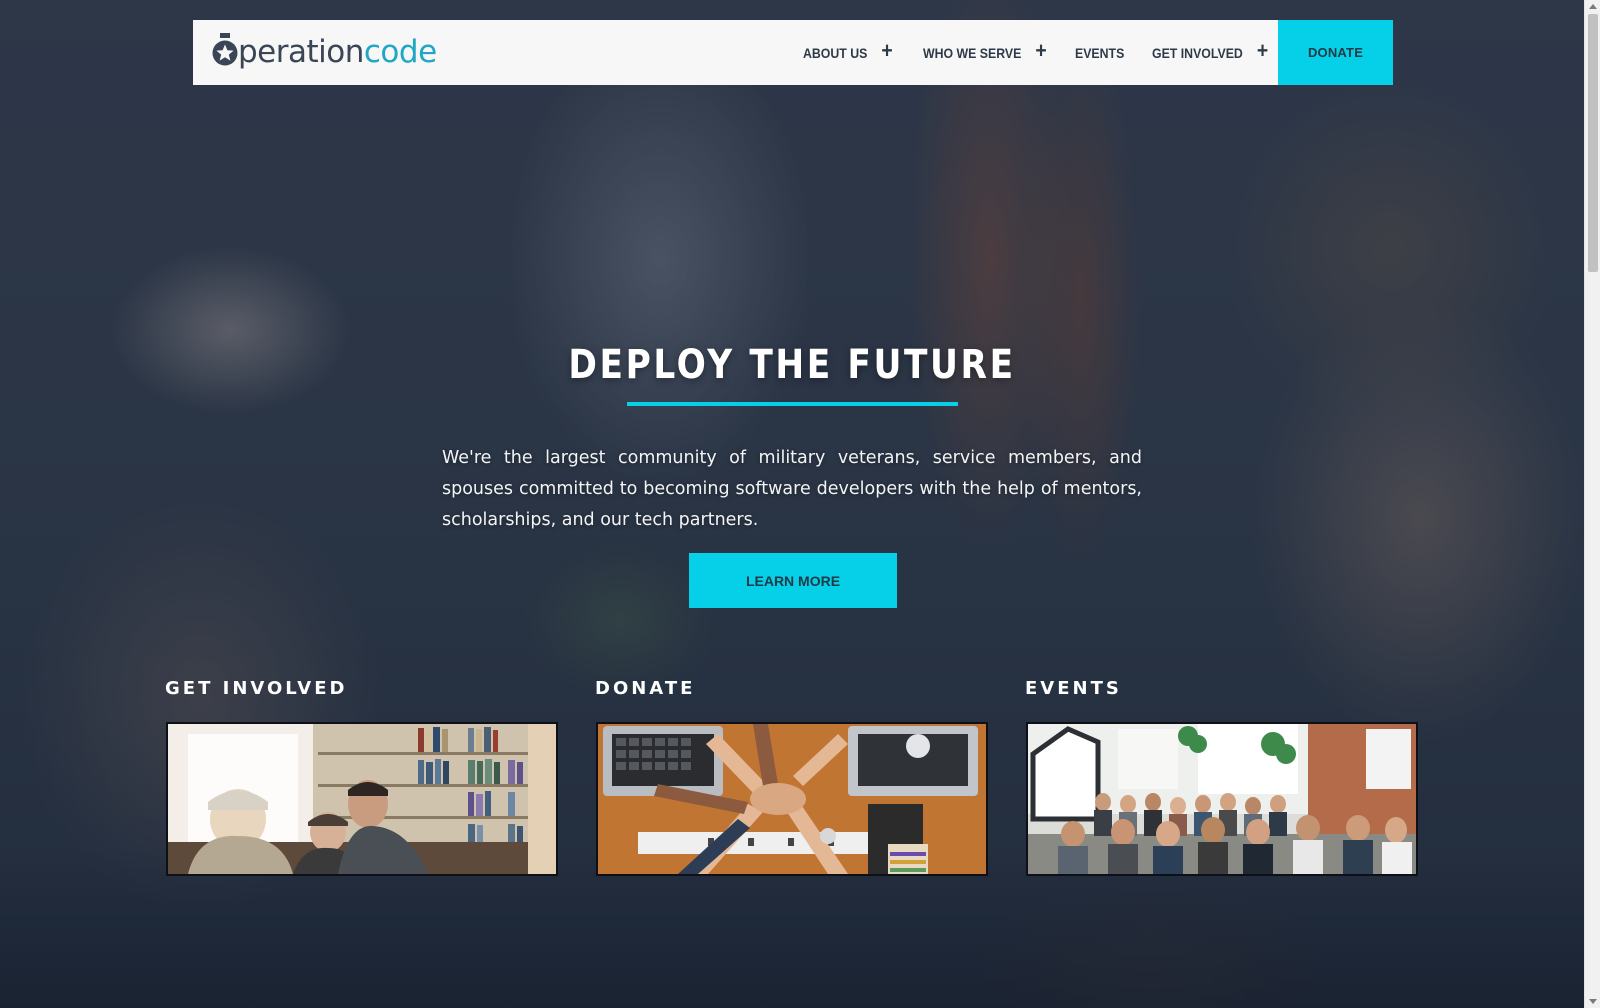 The width and height of the screenshot is (1600, 1008). I want to click on nav-item-get-involved: GET INVOLVED +, so click(1210, 52).